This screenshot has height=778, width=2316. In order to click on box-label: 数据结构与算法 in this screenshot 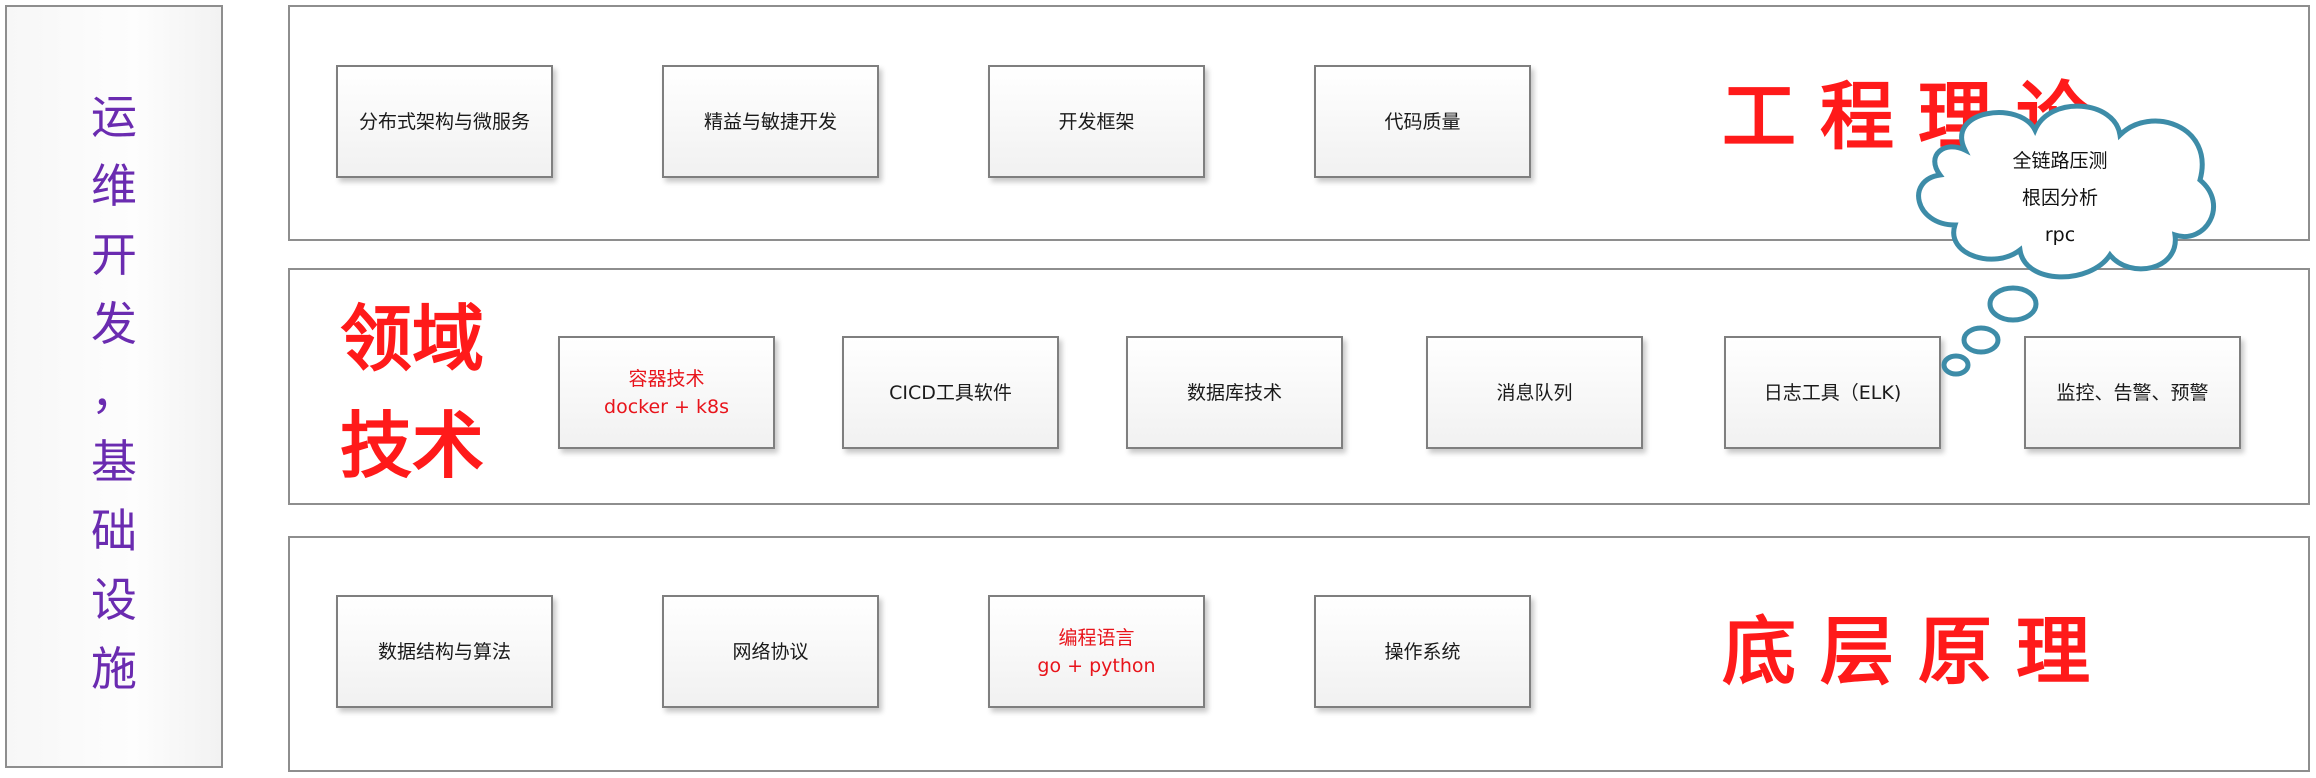, I will do `click(444, 651)`.